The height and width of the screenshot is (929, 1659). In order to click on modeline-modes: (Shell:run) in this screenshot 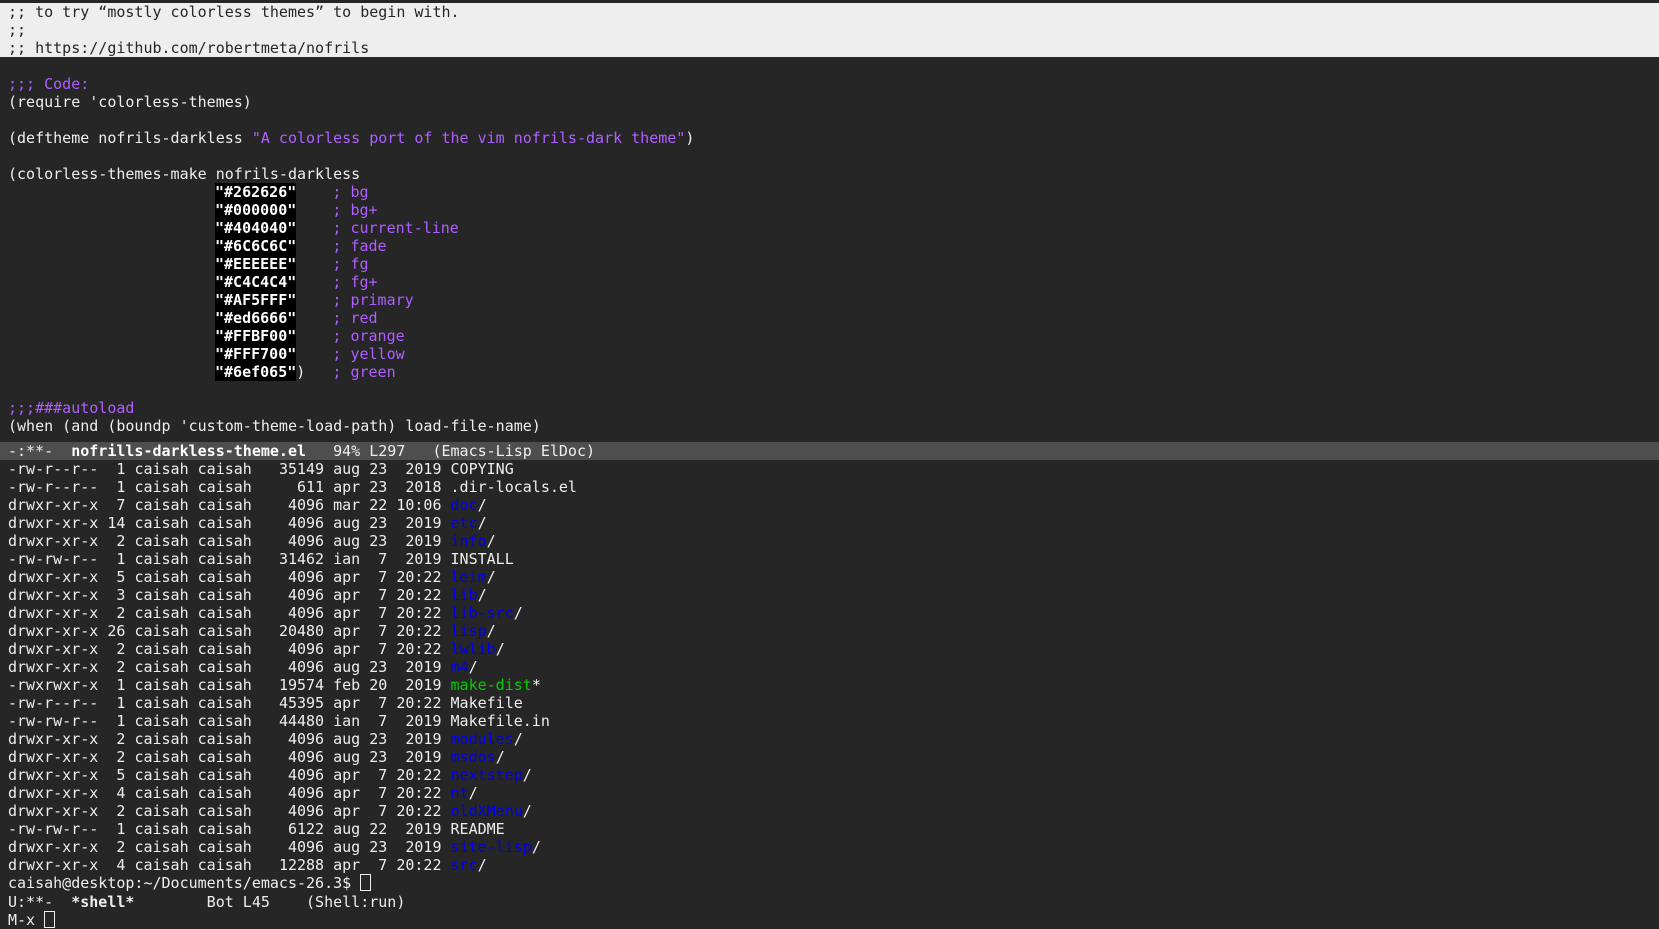, I will do `click(355, 902)`.